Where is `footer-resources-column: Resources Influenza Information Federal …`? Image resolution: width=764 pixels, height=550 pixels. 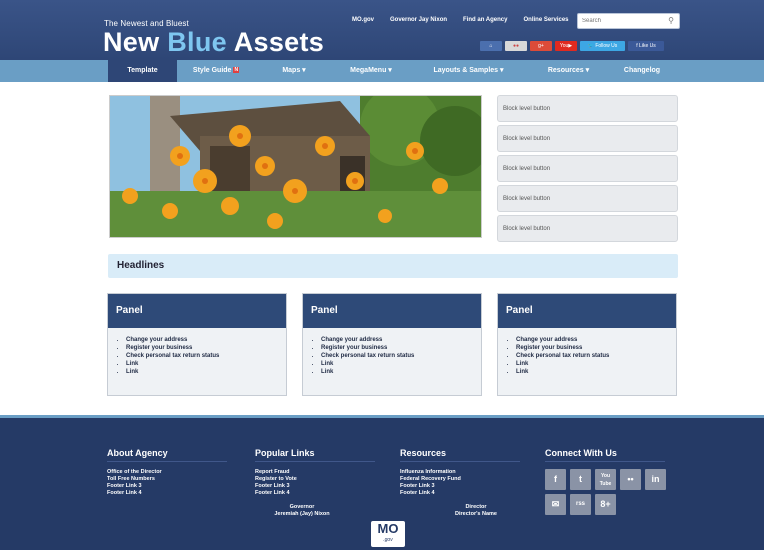
footer-resources-column: Resources Influenza Information Federal … is located at coordinates (460, 472).